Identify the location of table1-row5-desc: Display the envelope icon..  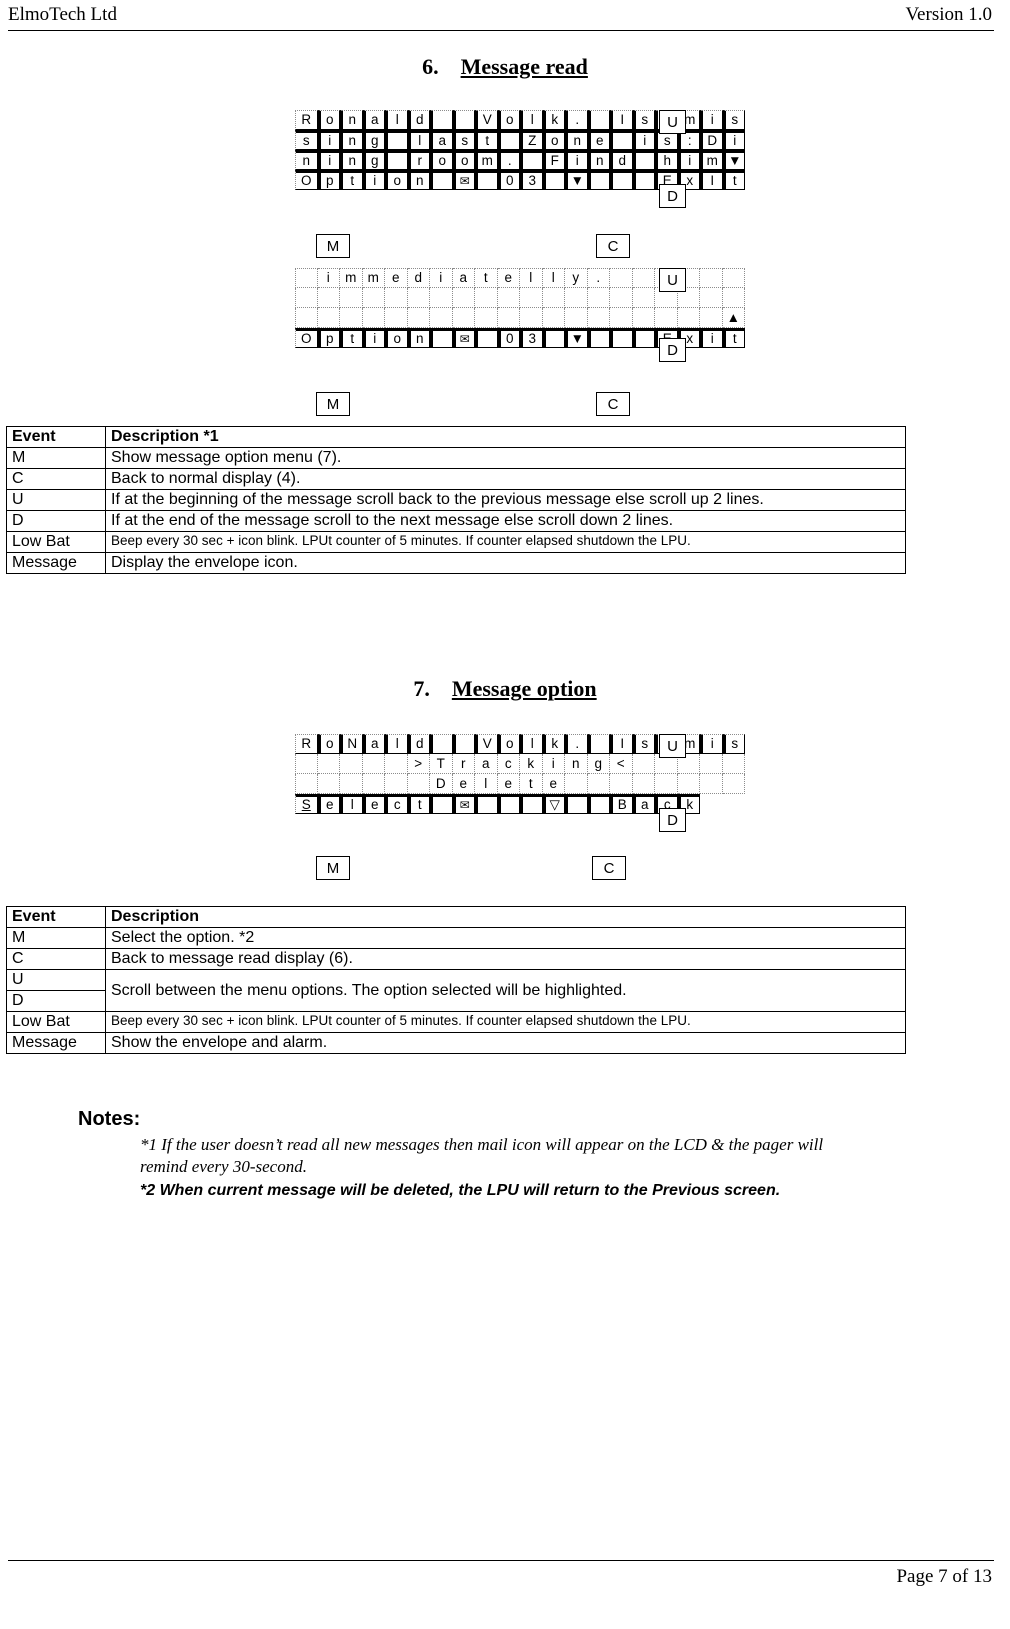
(505, 563).